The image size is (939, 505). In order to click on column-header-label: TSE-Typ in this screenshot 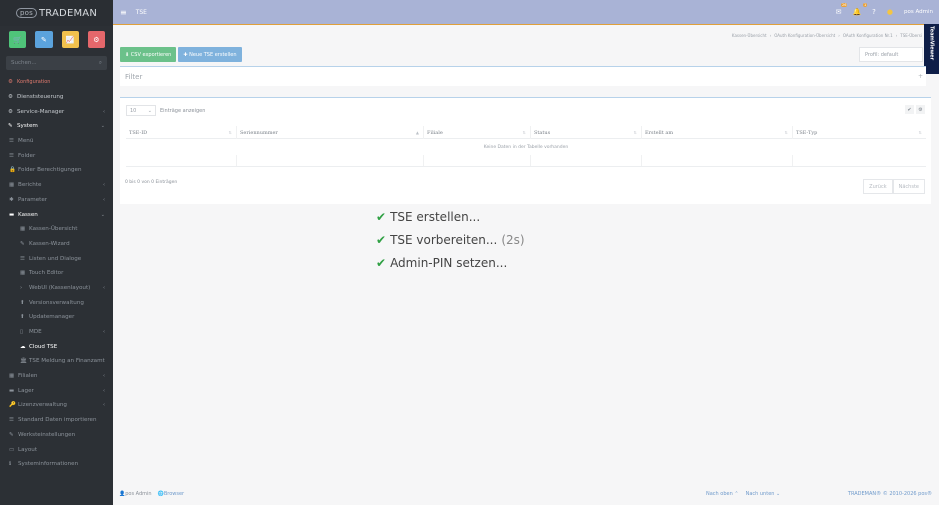, I will do `click(807, 132)`.